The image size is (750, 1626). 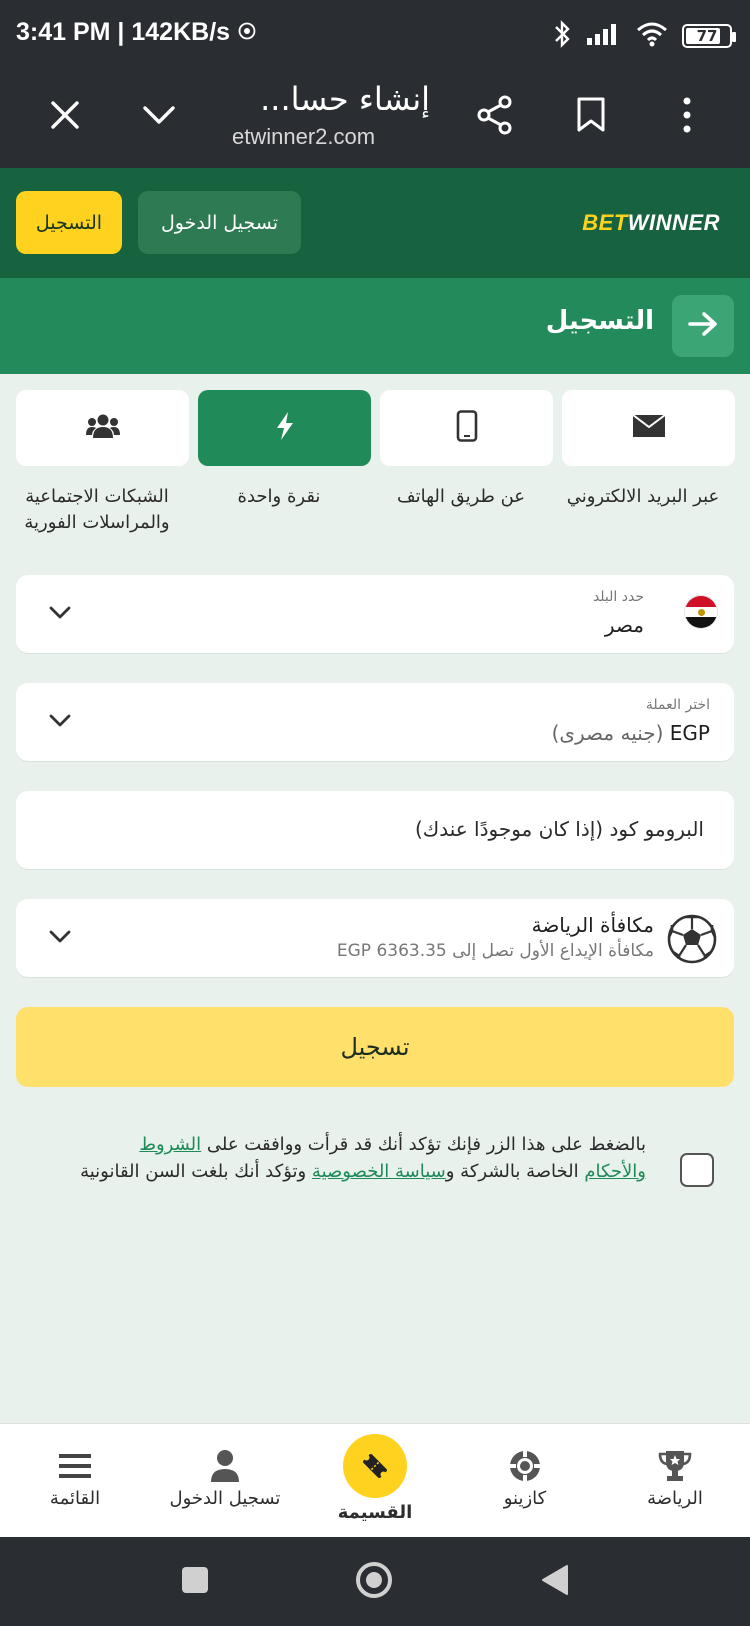 I want to click on currency-value: EGP (جنيه مصرى), so click(x=631, y=733).